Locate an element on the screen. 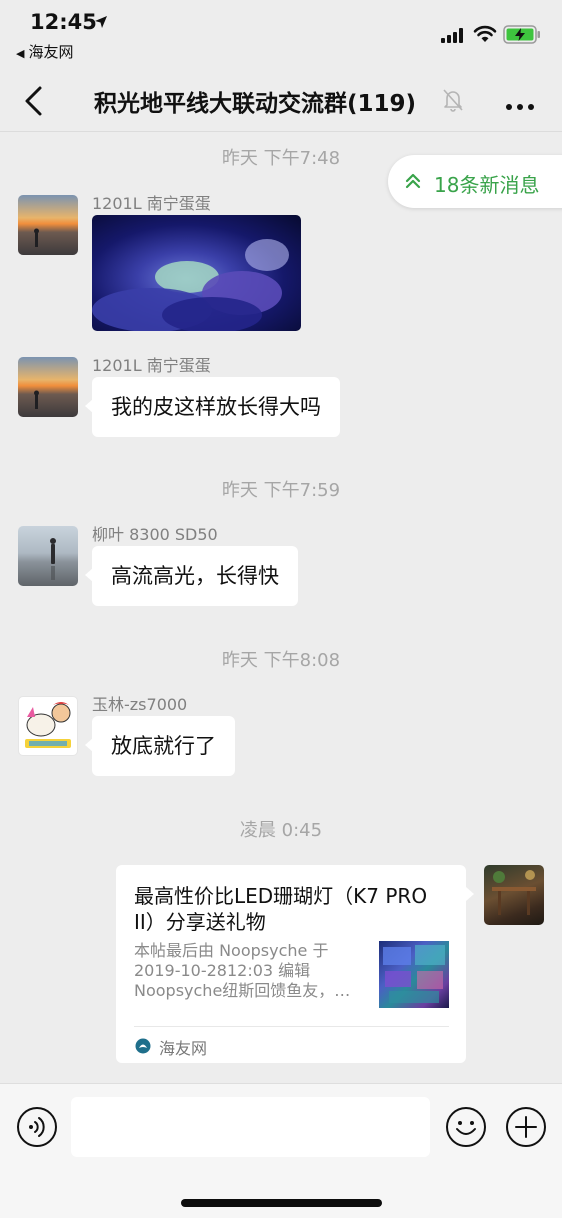 The image size is (562, 1218). link-card-thumbnail is located at coordinates (414, 974).